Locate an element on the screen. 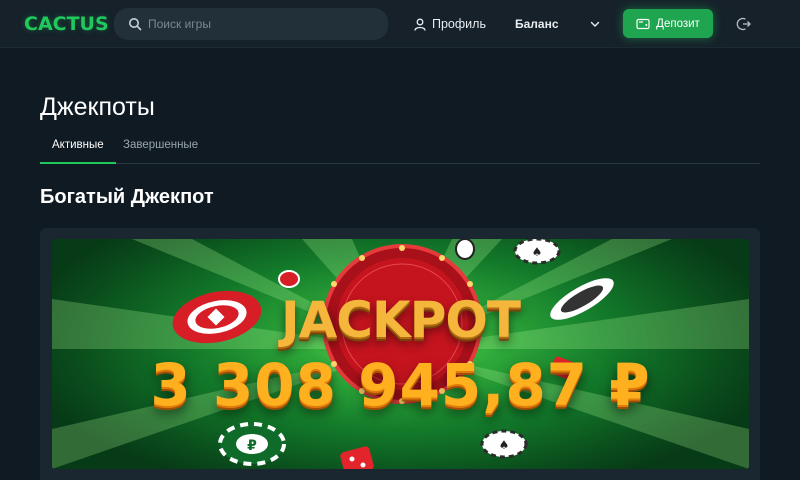  search-bar is located at coordinates (251, 24).